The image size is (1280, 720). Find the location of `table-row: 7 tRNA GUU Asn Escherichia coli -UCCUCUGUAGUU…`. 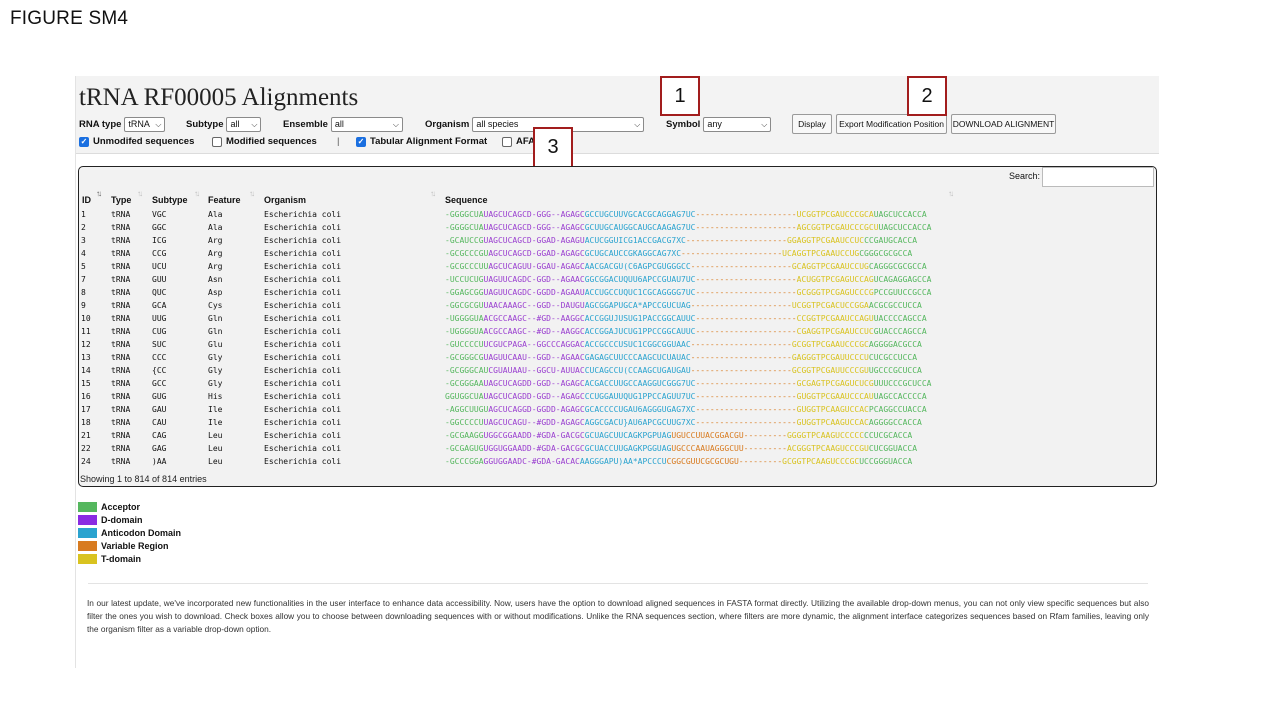

table-row: 7 tRNA GUU Asn Escherichia coli -UCCUCUGUAGUU… is located at coordinates (617, 279).